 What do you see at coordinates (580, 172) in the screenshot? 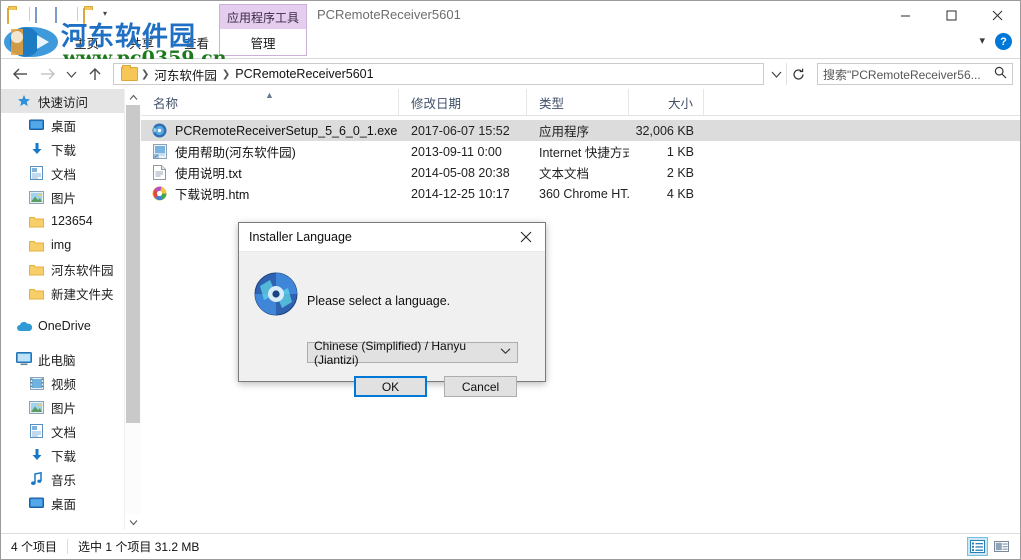
I see `table-row: 使用说明.txt 2014-05-08 20:38 文本文档 2 KB` at bounding box center [580, 172].